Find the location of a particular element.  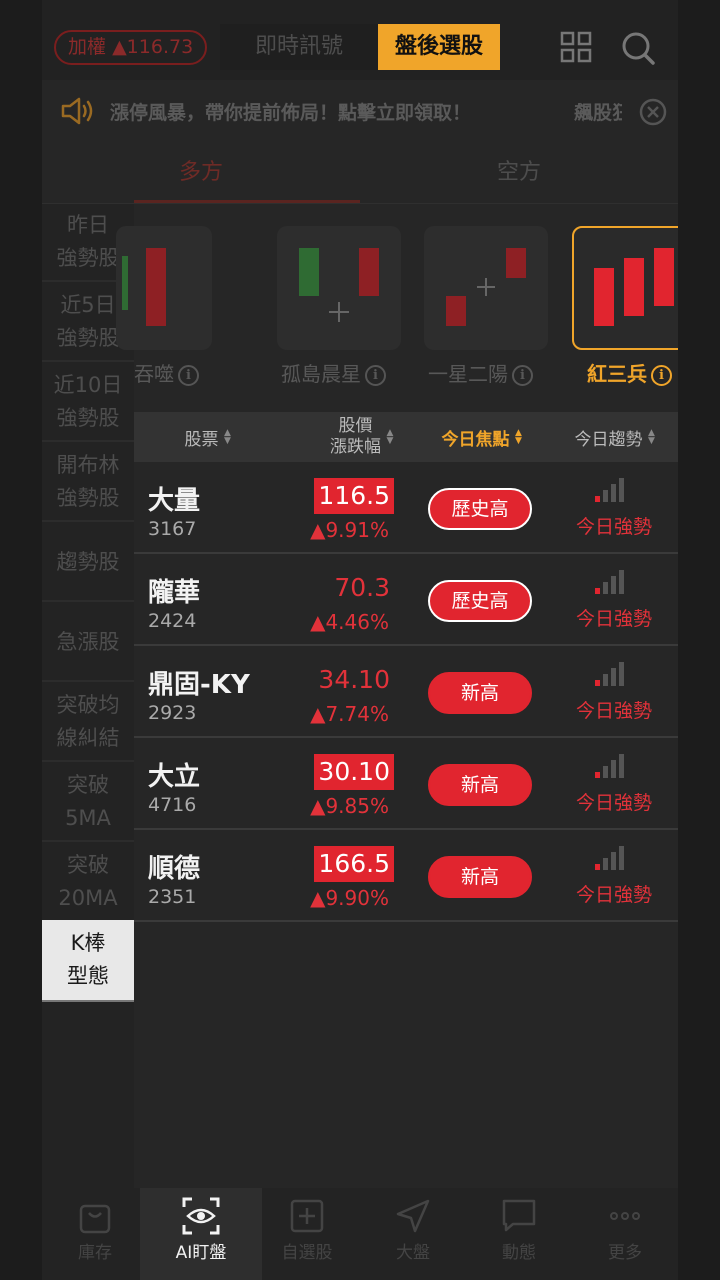

stock-change: ▲9.90% is located at coordinates (349, 898).